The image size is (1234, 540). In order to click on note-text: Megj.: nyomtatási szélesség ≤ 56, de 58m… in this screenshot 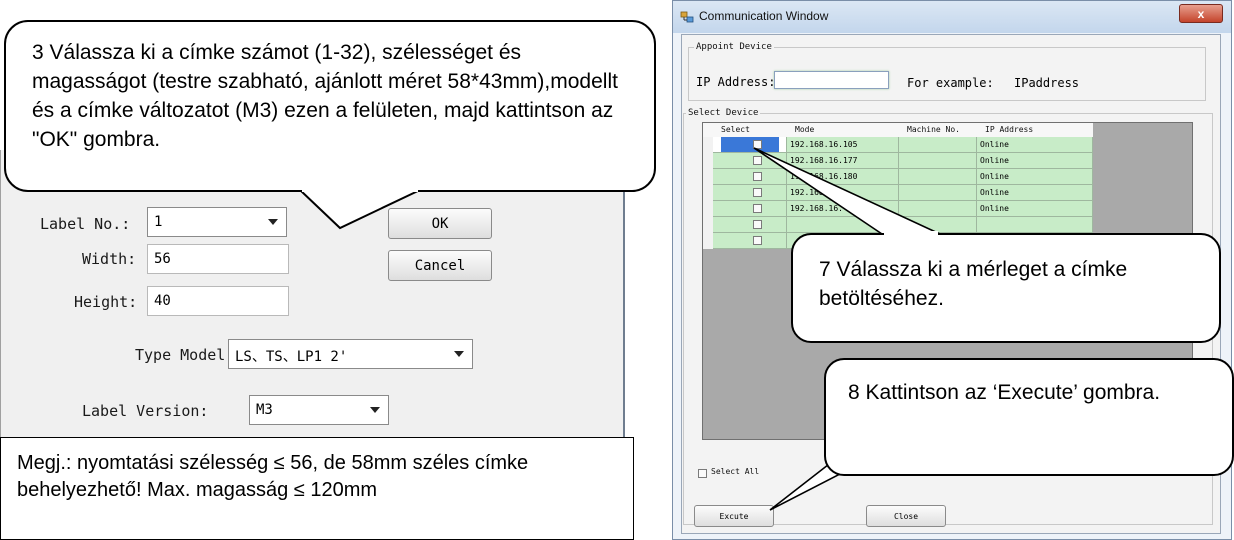, I will do `click(273, 476)`.